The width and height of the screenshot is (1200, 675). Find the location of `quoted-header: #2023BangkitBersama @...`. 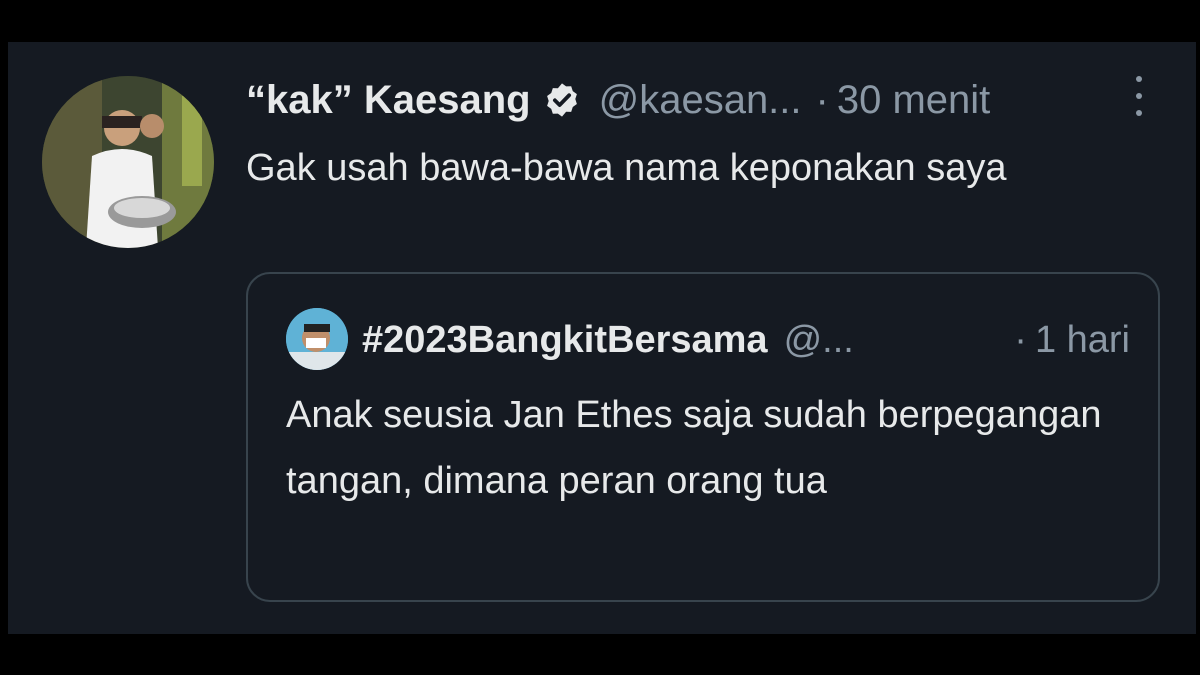

quoted-header: #2023BangkitBersama @... is located at coordinates (608, 340).